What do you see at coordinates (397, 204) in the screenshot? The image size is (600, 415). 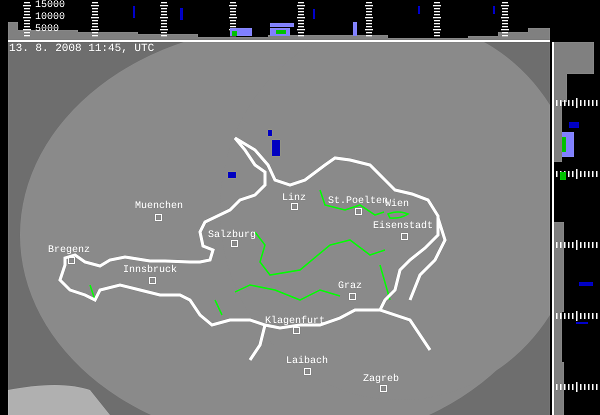 I see `city-label: Wien` at bounding box center [397, 204].